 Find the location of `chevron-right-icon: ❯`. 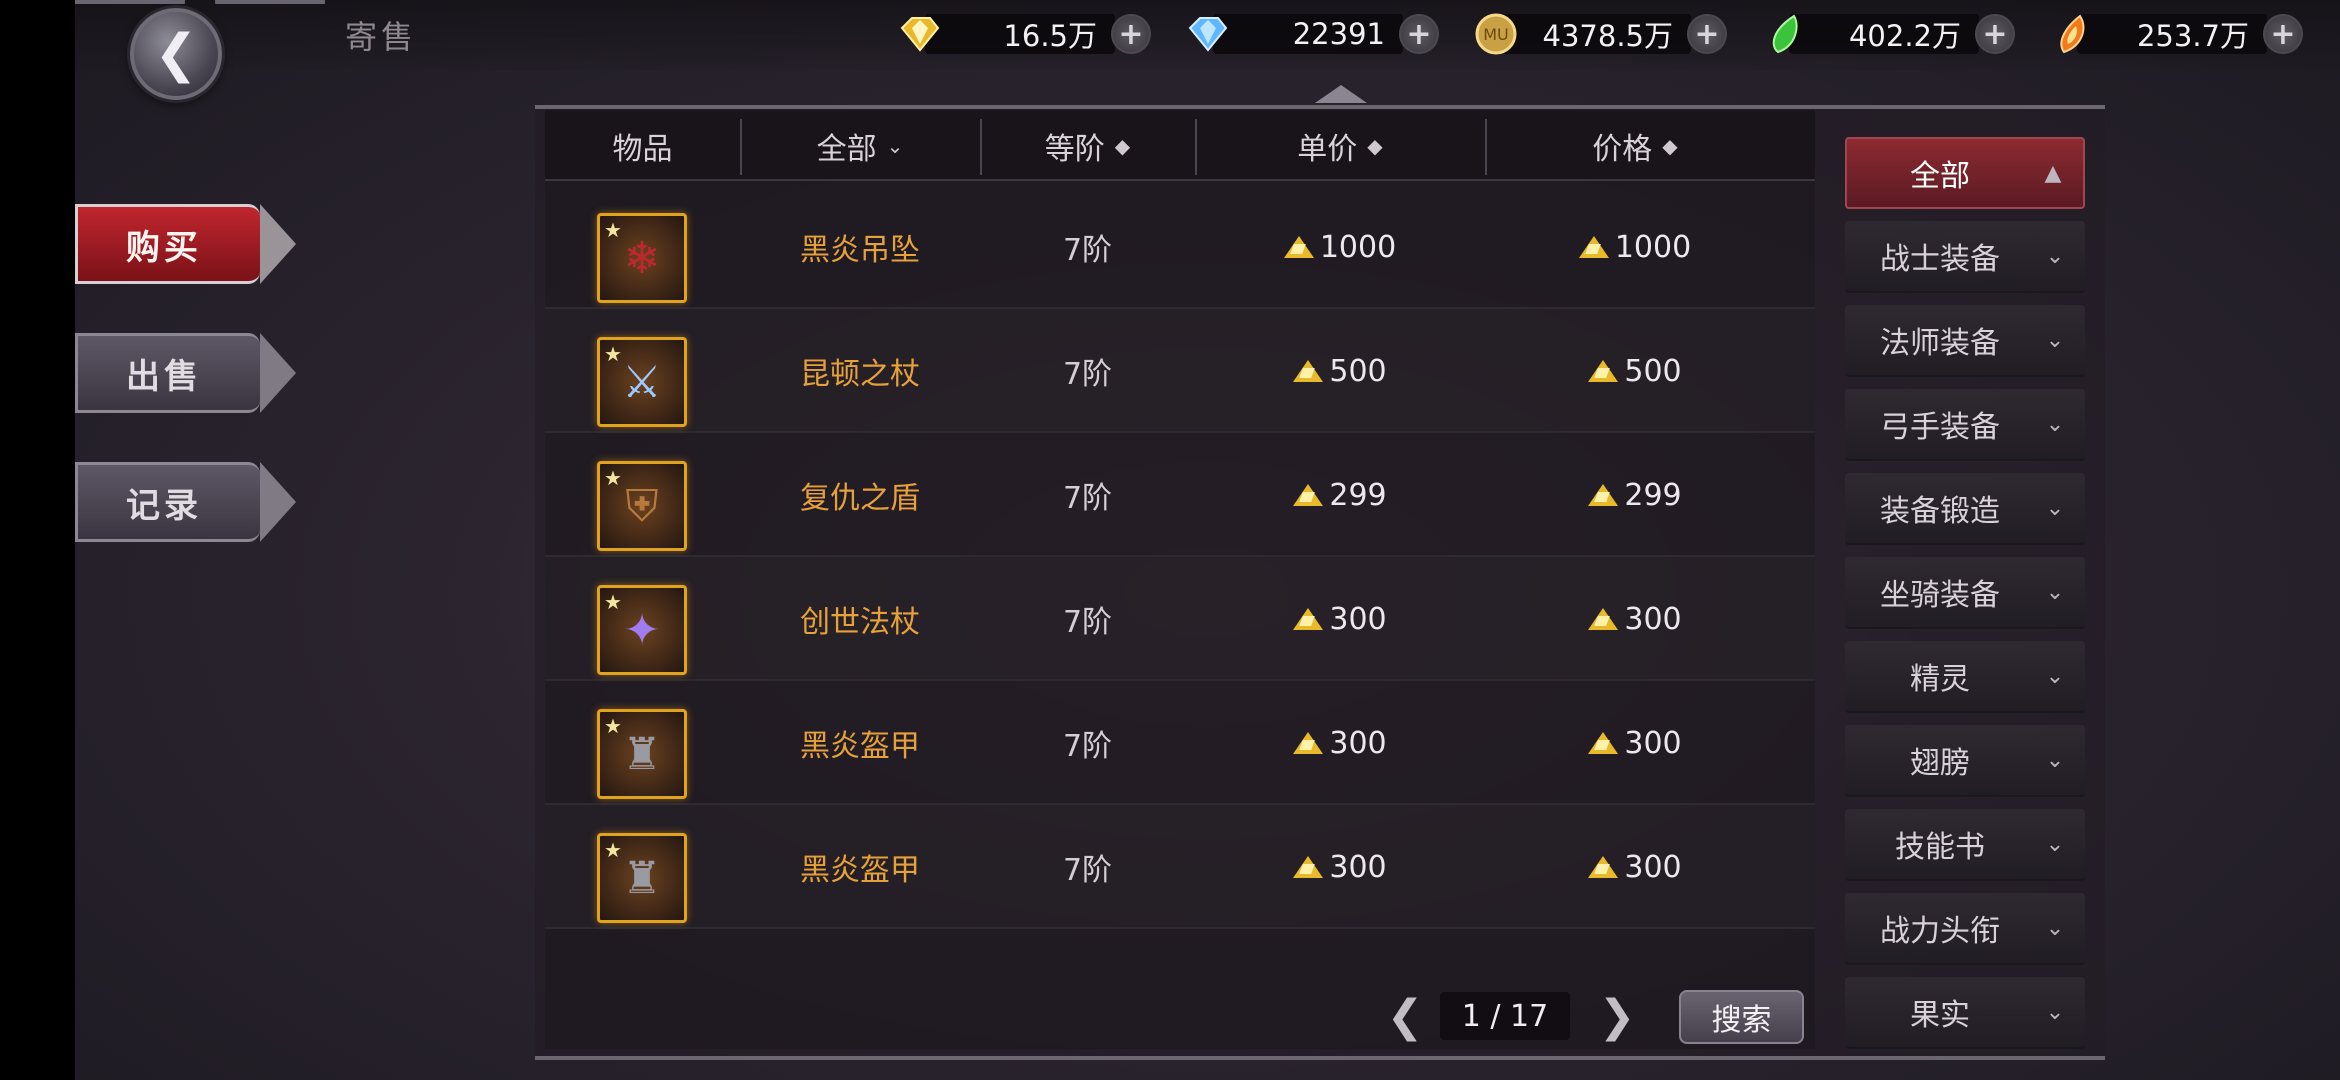

chevron-right-icon: ❯ is located at coordinates (1617, 1016).